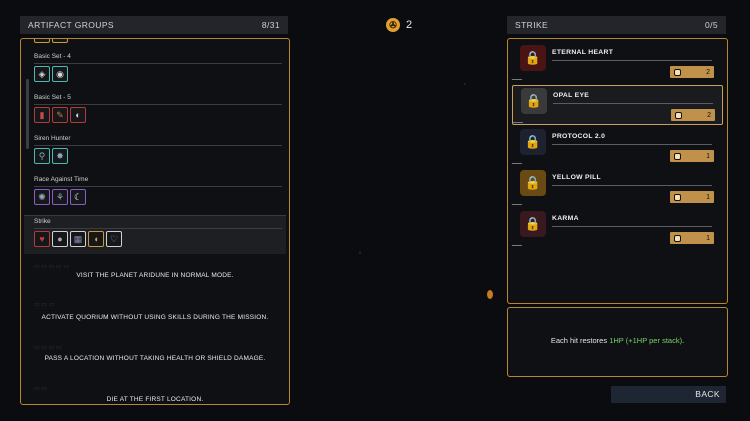 This screenshot has height=421, width=750. What do you see at coordinates (393, 25) in the screenshot?
I see `steering-wheel-coin-icon: ✇` at bounding box center [393, 25].